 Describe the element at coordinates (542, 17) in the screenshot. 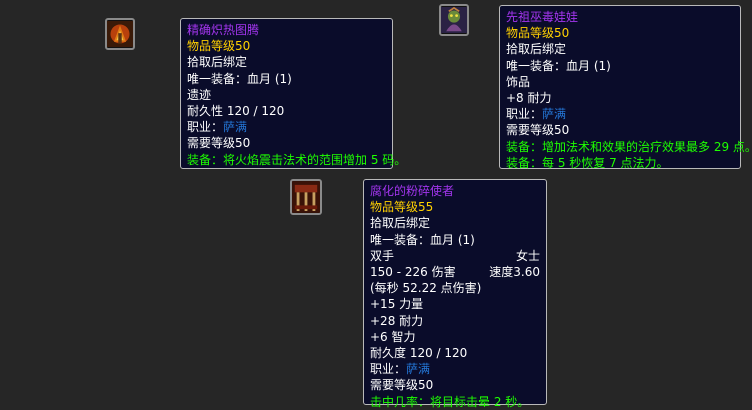

I see `item-name: 先祖巫毒娃娃` at that location.